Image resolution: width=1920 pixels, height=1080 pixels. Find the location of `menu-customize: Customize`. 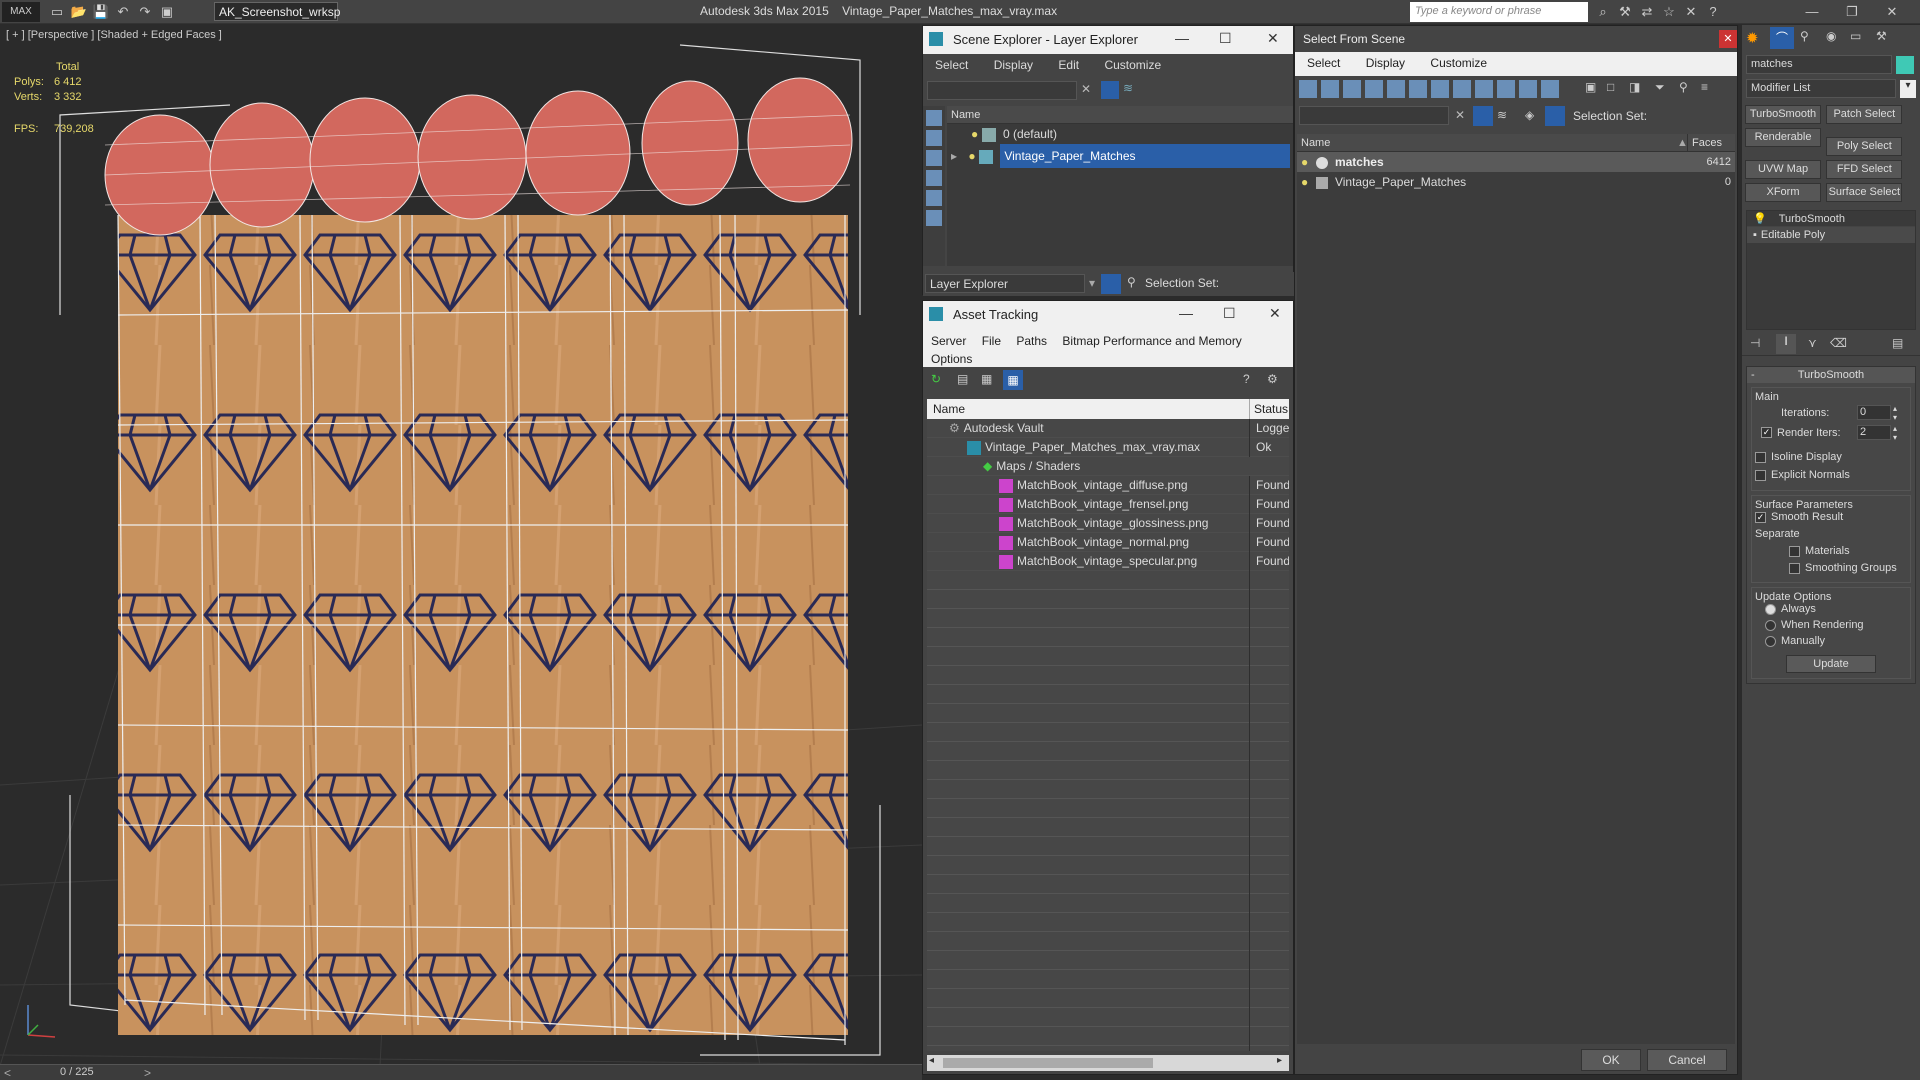

menu-customize: Customize is located at coordinates (1132, 65).